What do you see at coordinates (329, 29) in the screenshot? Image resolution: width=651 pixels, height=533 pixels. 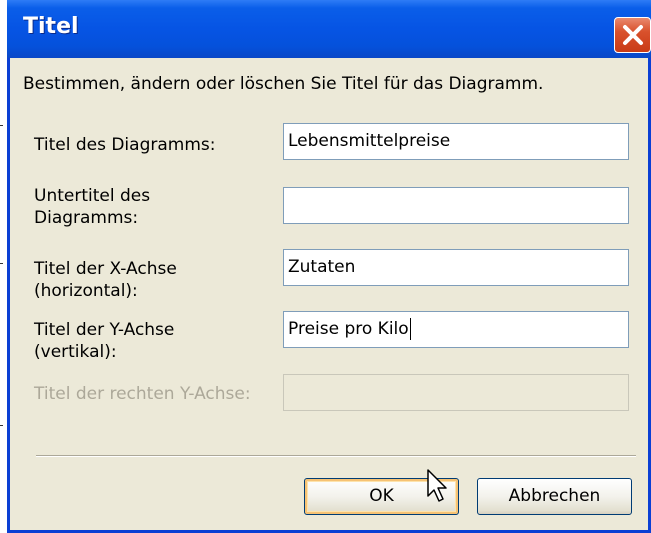 I see `title-bar: Titel` at bounding box center [329, 29].